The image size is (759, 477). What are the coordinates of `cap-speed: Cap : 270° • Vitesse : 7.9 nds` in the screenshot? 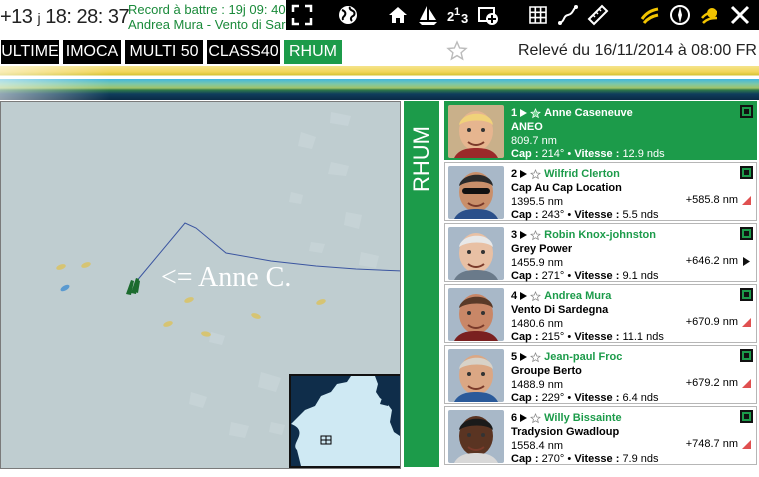 It's located at (585, 459).